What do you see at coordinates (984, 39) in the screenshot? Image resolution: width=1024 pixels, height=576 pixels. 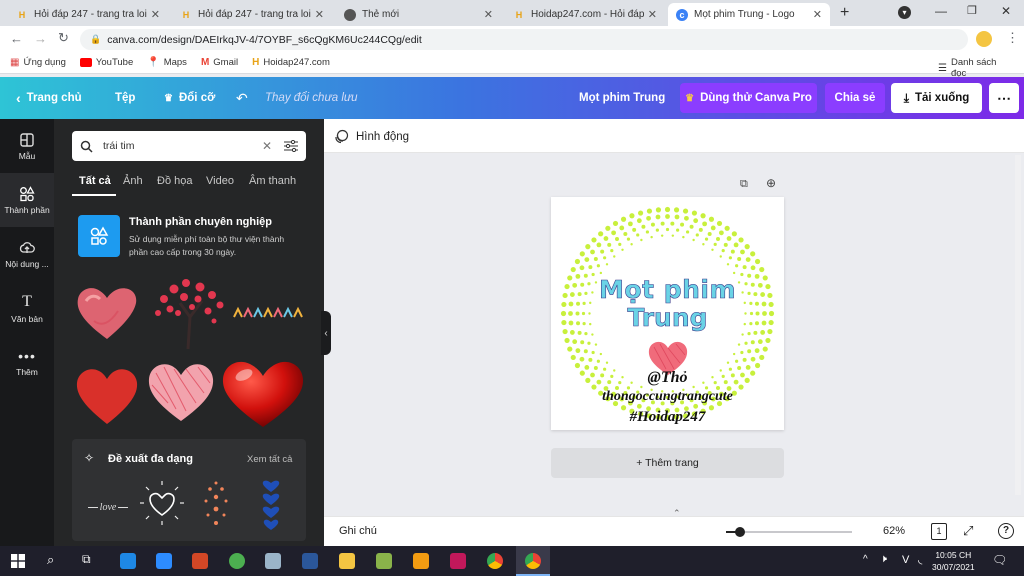 I see `extension-icon` at bounding box center [984, 39].